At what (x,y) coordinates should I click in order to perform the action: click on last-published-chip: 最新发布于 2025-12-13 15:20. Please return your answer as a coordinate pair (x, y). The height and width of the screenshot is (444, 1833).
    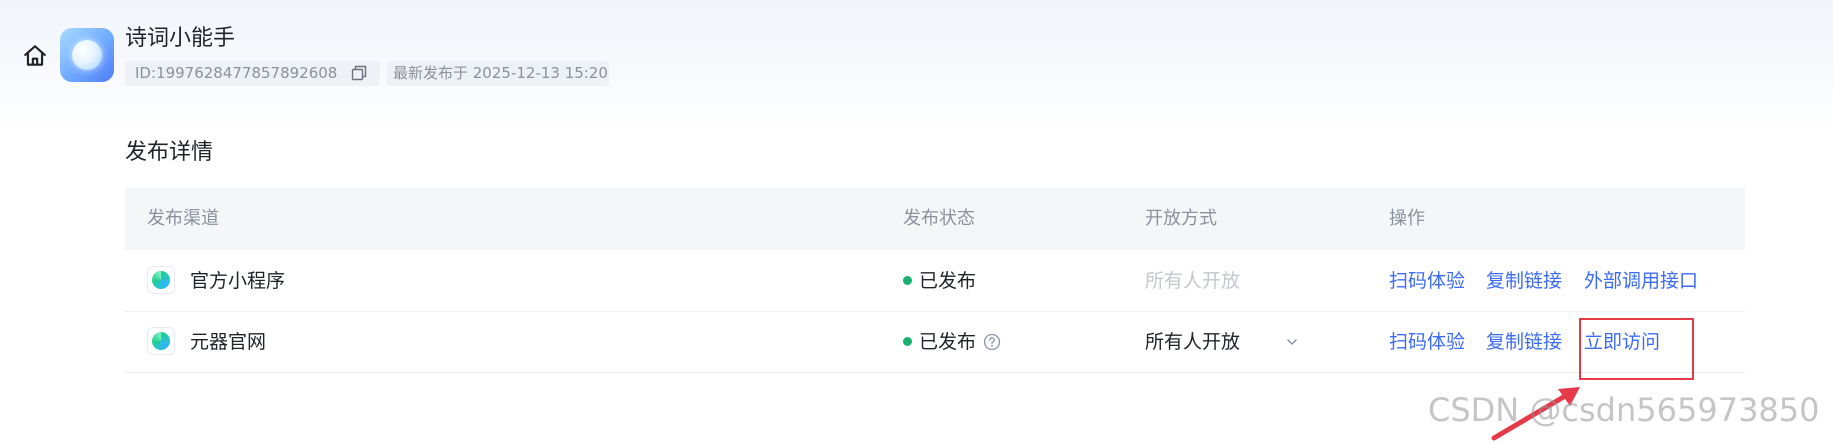
    Looking at the image, I should click on (498, 73).